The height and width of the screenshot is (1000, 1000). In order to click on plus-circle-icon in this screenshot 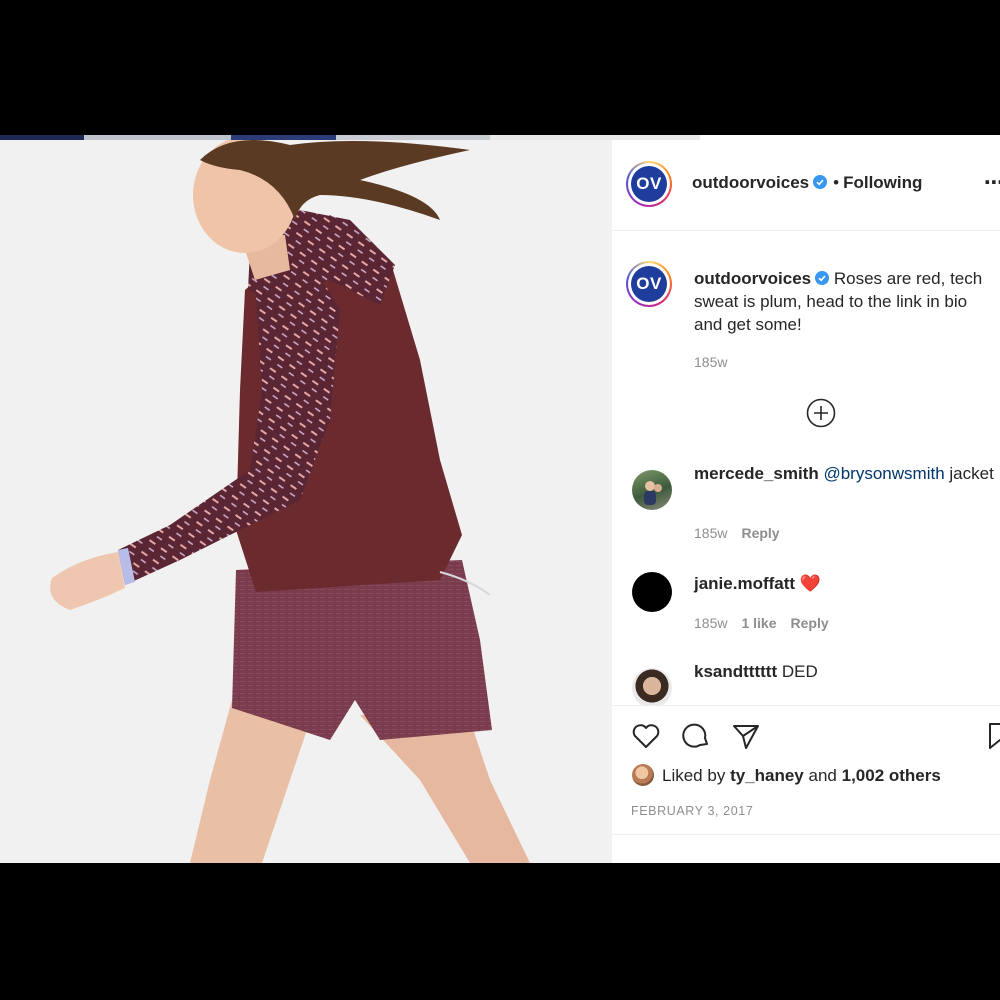, I will do `click(821, 413)`.